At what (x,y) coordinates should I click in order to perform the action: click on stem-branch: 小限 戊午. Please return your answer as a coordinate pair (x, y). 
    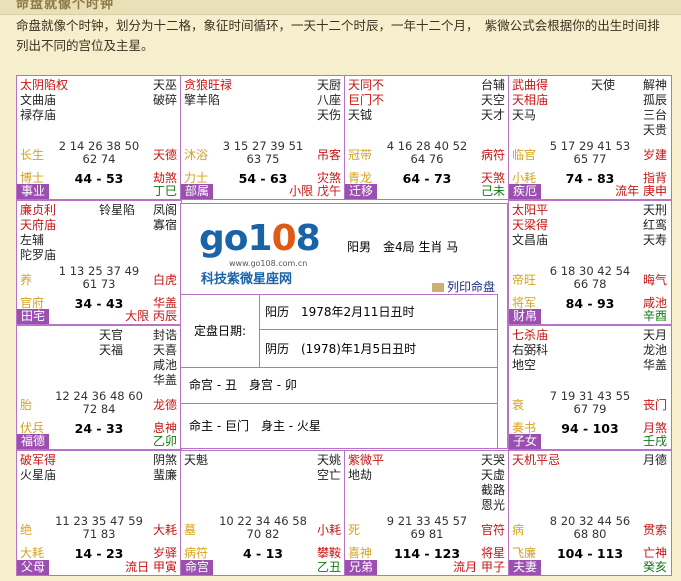
    Looking at the image, I should click on (315, 191).